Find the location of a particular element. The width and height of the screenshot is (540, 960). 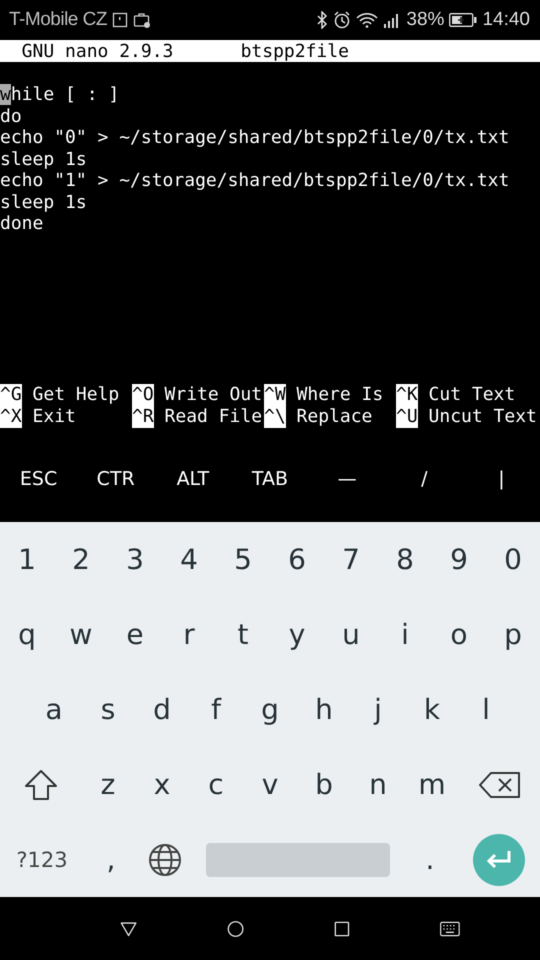

shortcut-label: Exit is located at coordinates (54, 417).